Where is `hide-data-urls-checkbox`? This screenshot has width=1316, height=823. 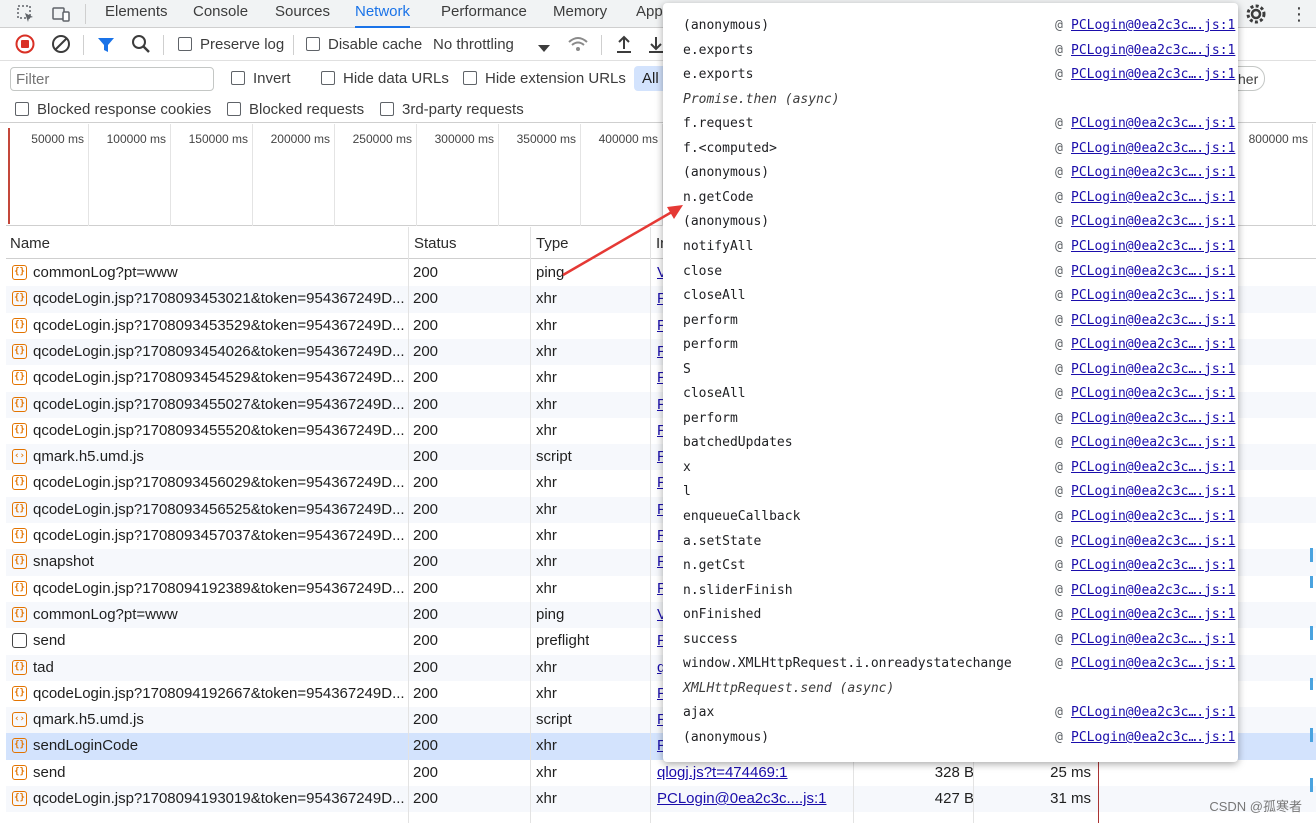
hide-data-urls-checkbox is located at coordinates (328, 78).